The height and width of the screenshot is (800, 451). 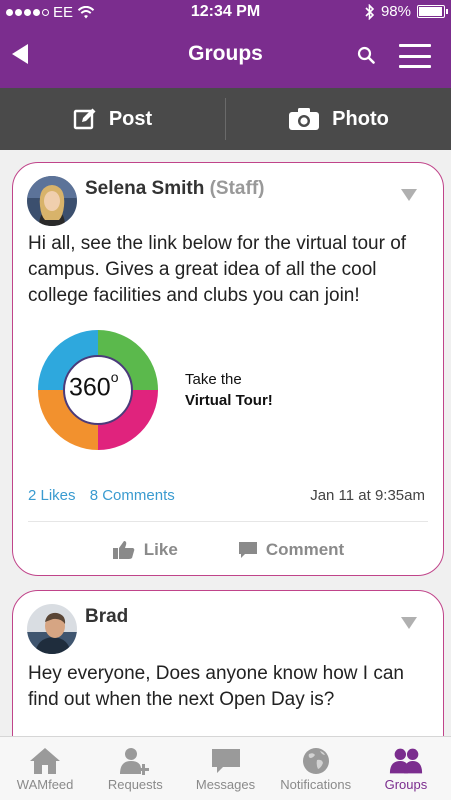 I want to click on tab-wamfeed: WAMfeed, so click(x=45, y=768).